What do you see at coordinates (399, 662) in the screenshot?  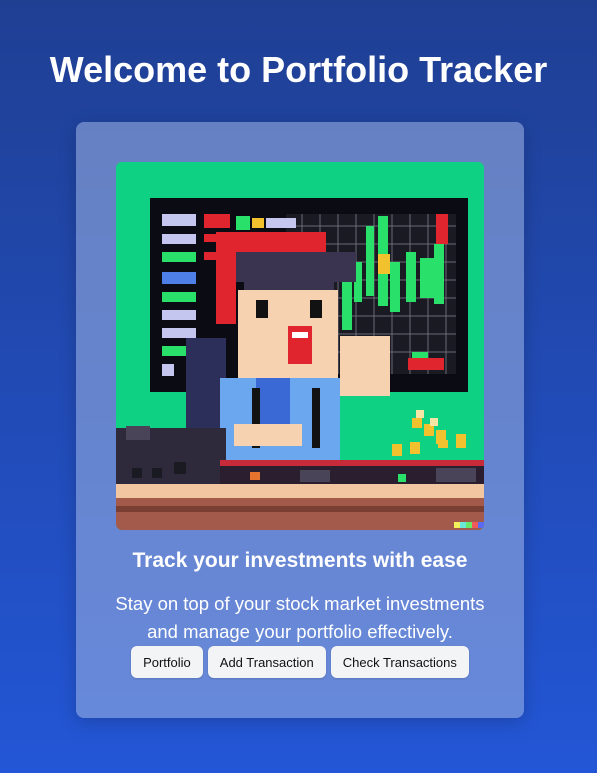 I see `check-transactions-button: Check Transactions` at bounding box center [399, 662].